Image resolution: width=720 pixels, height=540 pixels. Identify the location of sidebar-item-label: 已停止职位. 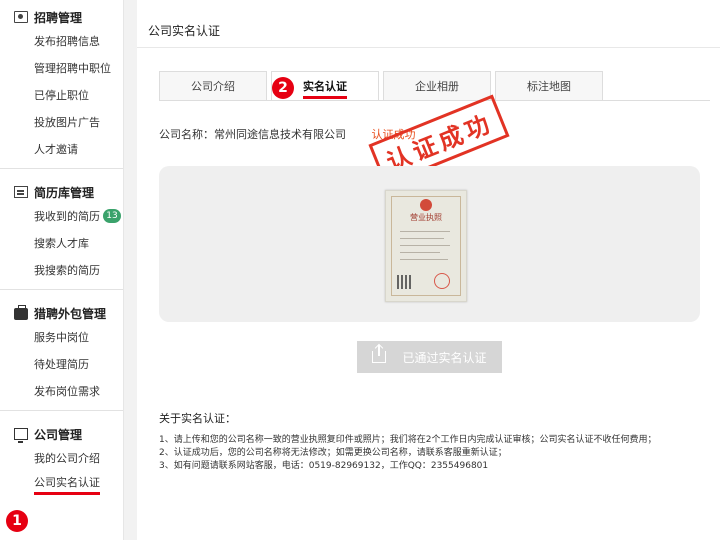
(61, 95).